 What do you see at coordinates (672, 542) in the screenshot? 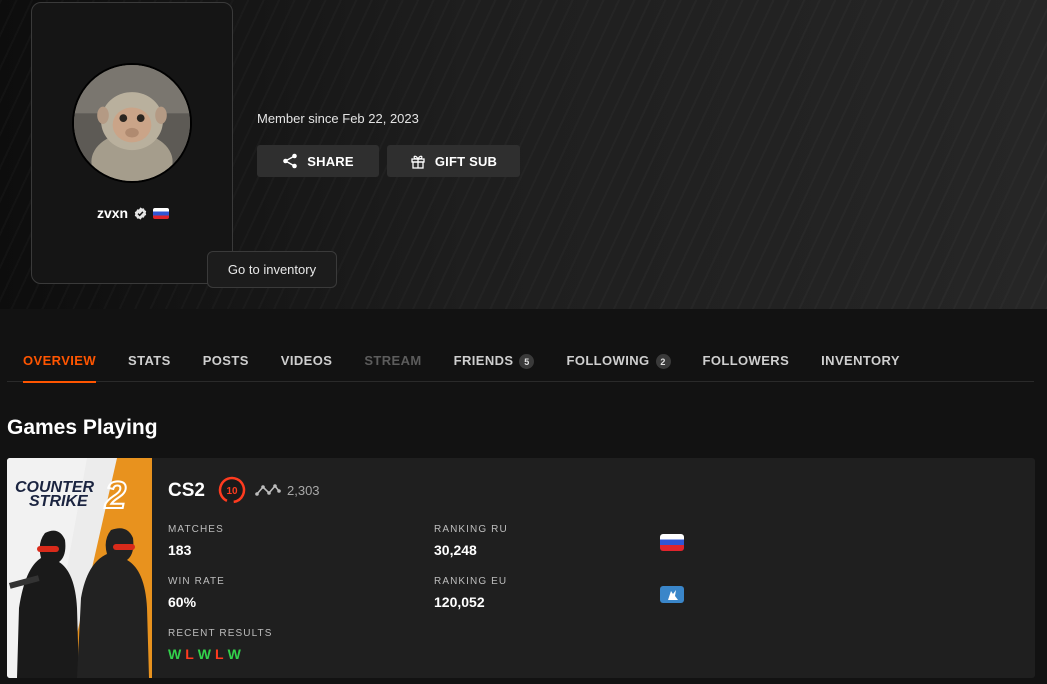
I see `flag-ru-icon` at bounding box center [672, 542].